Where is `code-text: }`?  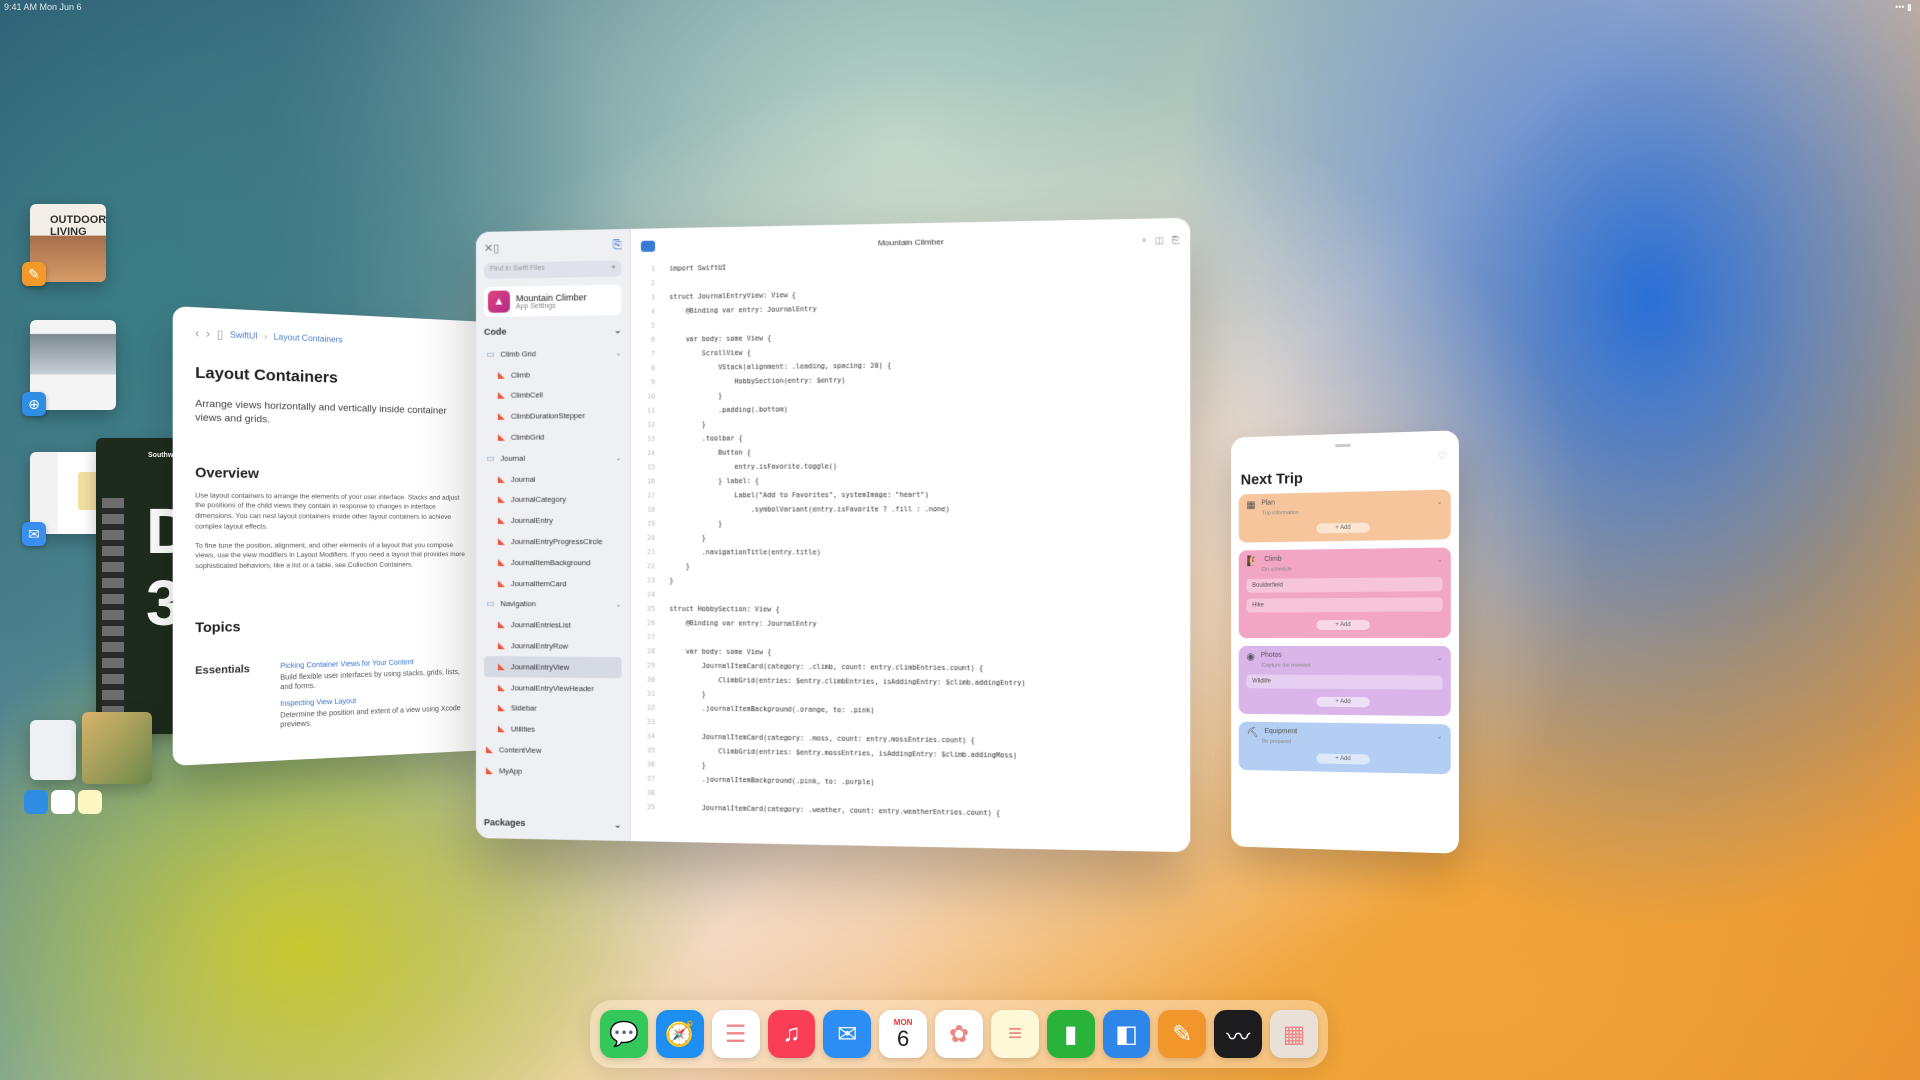 code-text: } is located at coordinates (679, 566).